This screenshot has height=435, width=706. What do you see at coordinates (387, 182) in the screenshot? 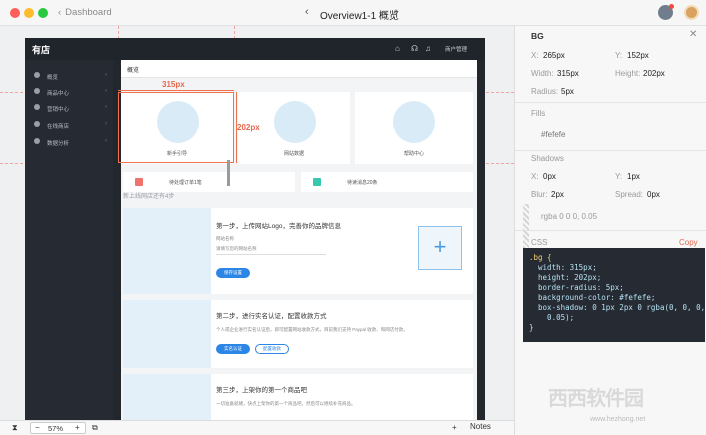
I see `notice-messages: 待读消息20条` at bounding box center [387, 182].